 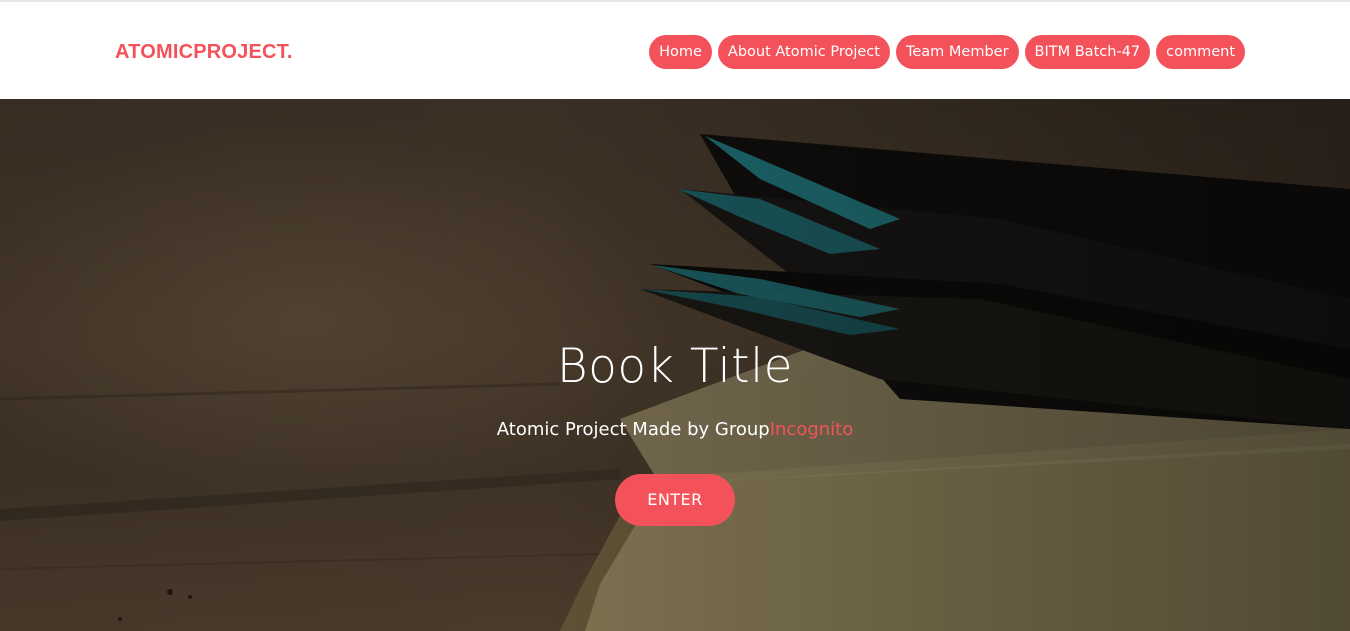 I want to click on nav-item-batch: BITM Batch-47, so click(x=1087, y=52).